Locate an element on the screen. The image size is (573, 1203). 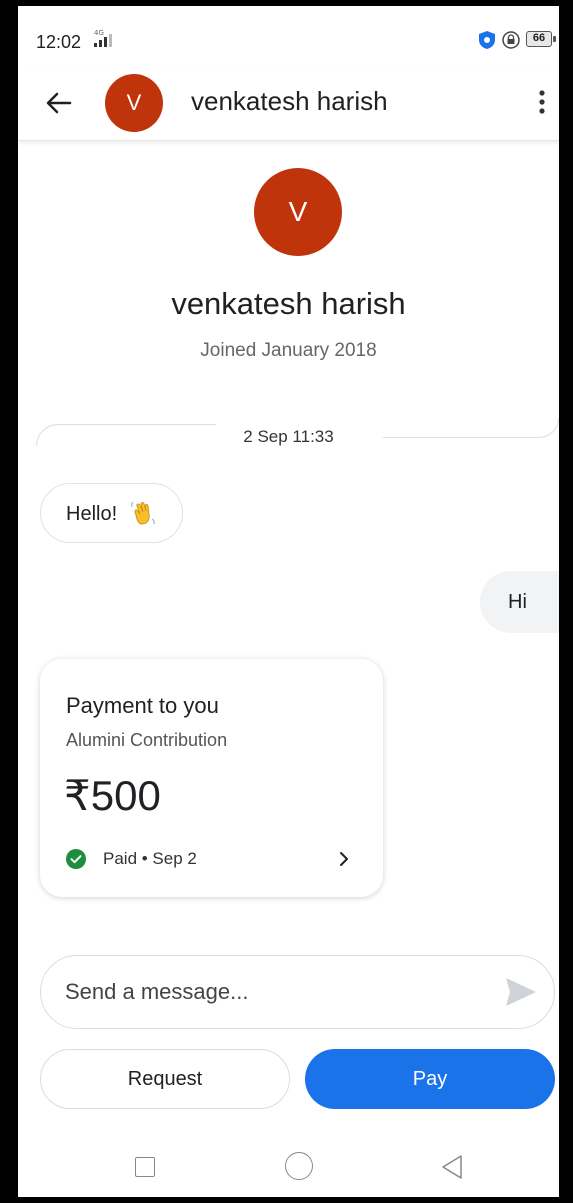
incoming-message-text: Hello! is located at coordinates (92, 514).